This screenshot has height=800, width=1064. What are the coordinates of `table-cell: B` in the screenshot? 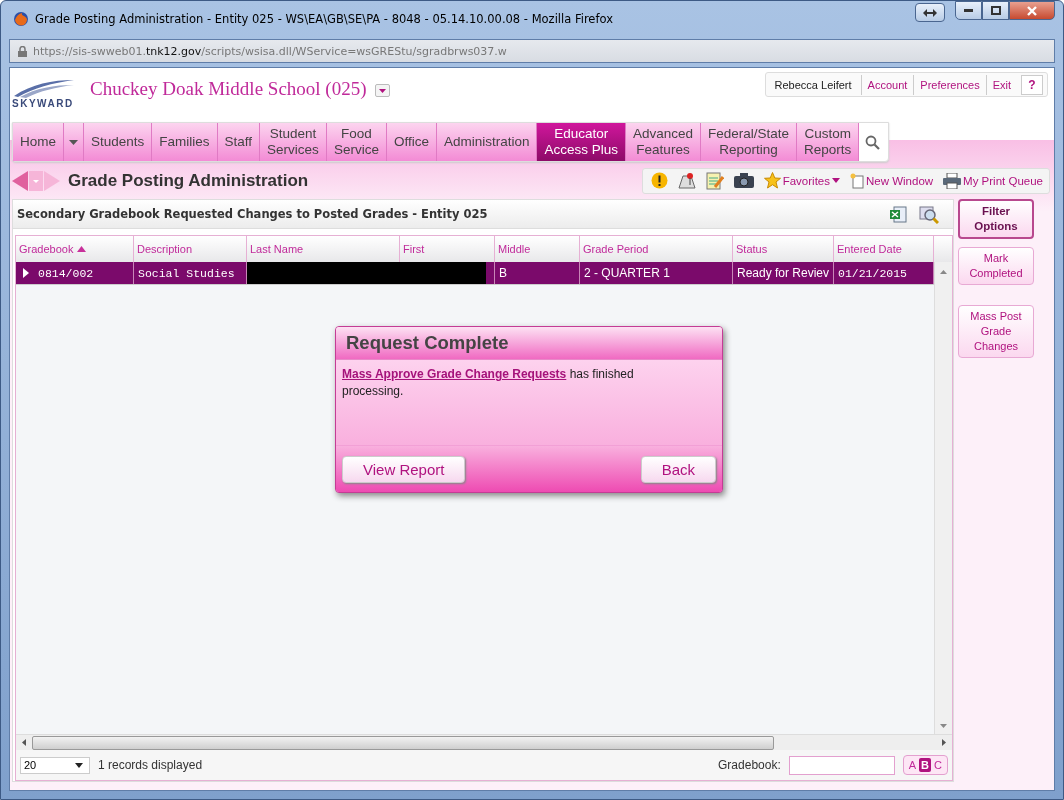 It's located at (537, 273).